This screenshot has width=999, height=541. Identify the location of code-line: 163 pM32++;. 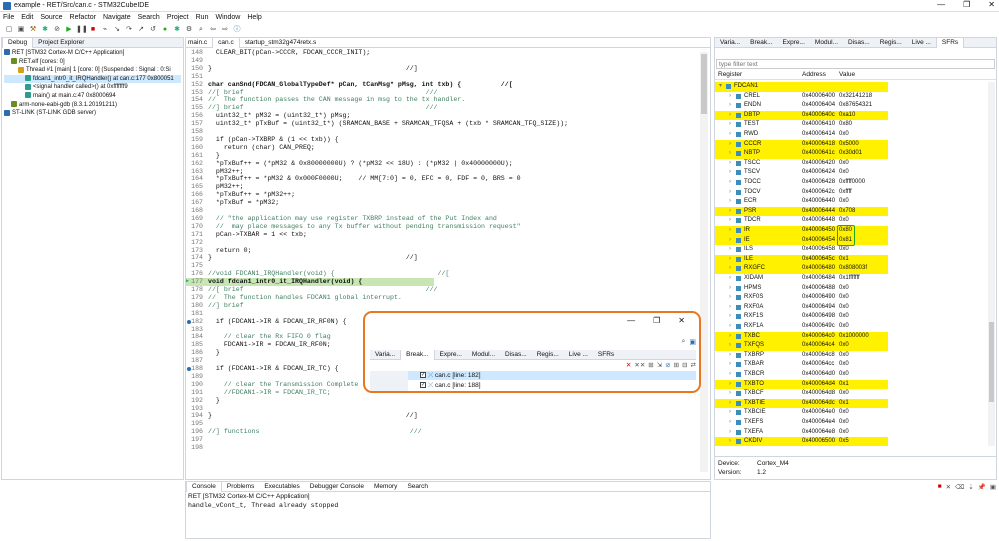
(441, 172).